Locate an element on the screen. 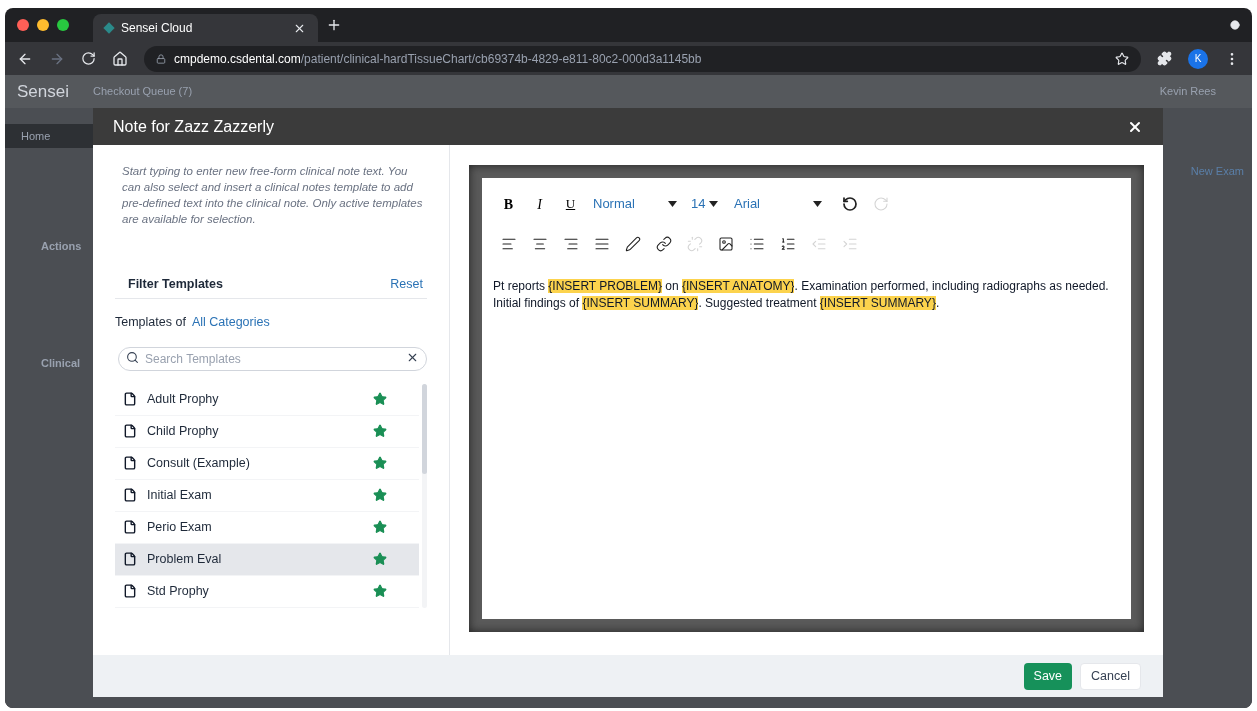 The width and height of the screenshot is (1257, 711). instructions-text: Start typing to enter new free-form clinical note text. You can also select and insert a clinical notes template to add pre-defined text into the clinical note. Only active templates are available for selection. is located at coordinates (272, 195).